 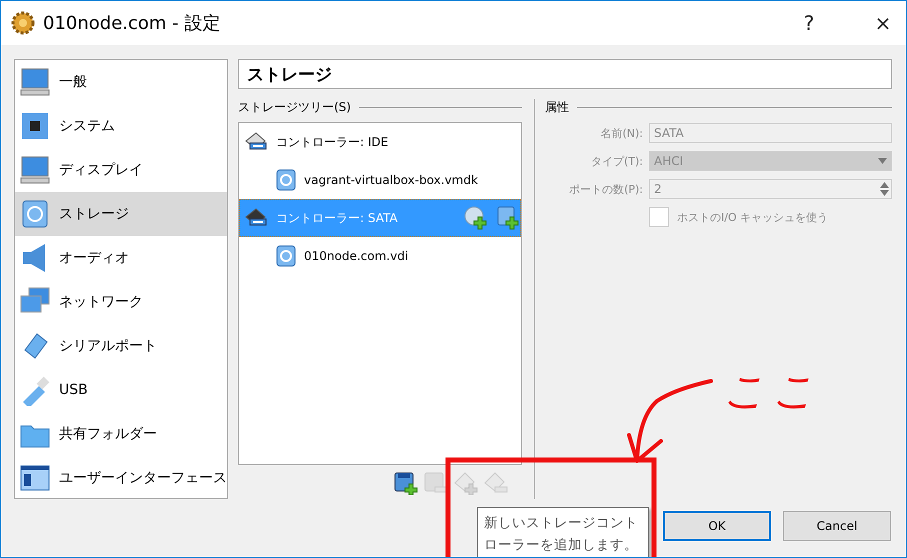 I want to click on sidebar-item: ディスプレイ, so click(x=121, y=170).